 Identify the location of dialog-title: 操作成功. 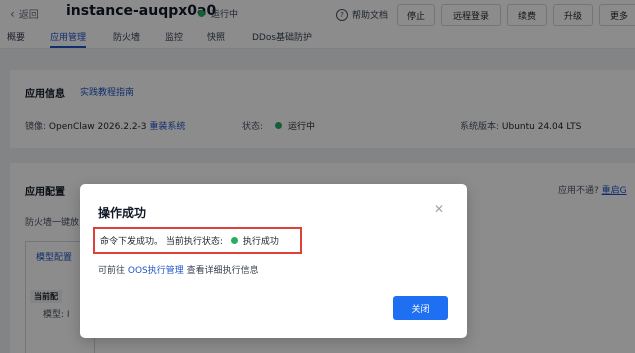
(122, 213).